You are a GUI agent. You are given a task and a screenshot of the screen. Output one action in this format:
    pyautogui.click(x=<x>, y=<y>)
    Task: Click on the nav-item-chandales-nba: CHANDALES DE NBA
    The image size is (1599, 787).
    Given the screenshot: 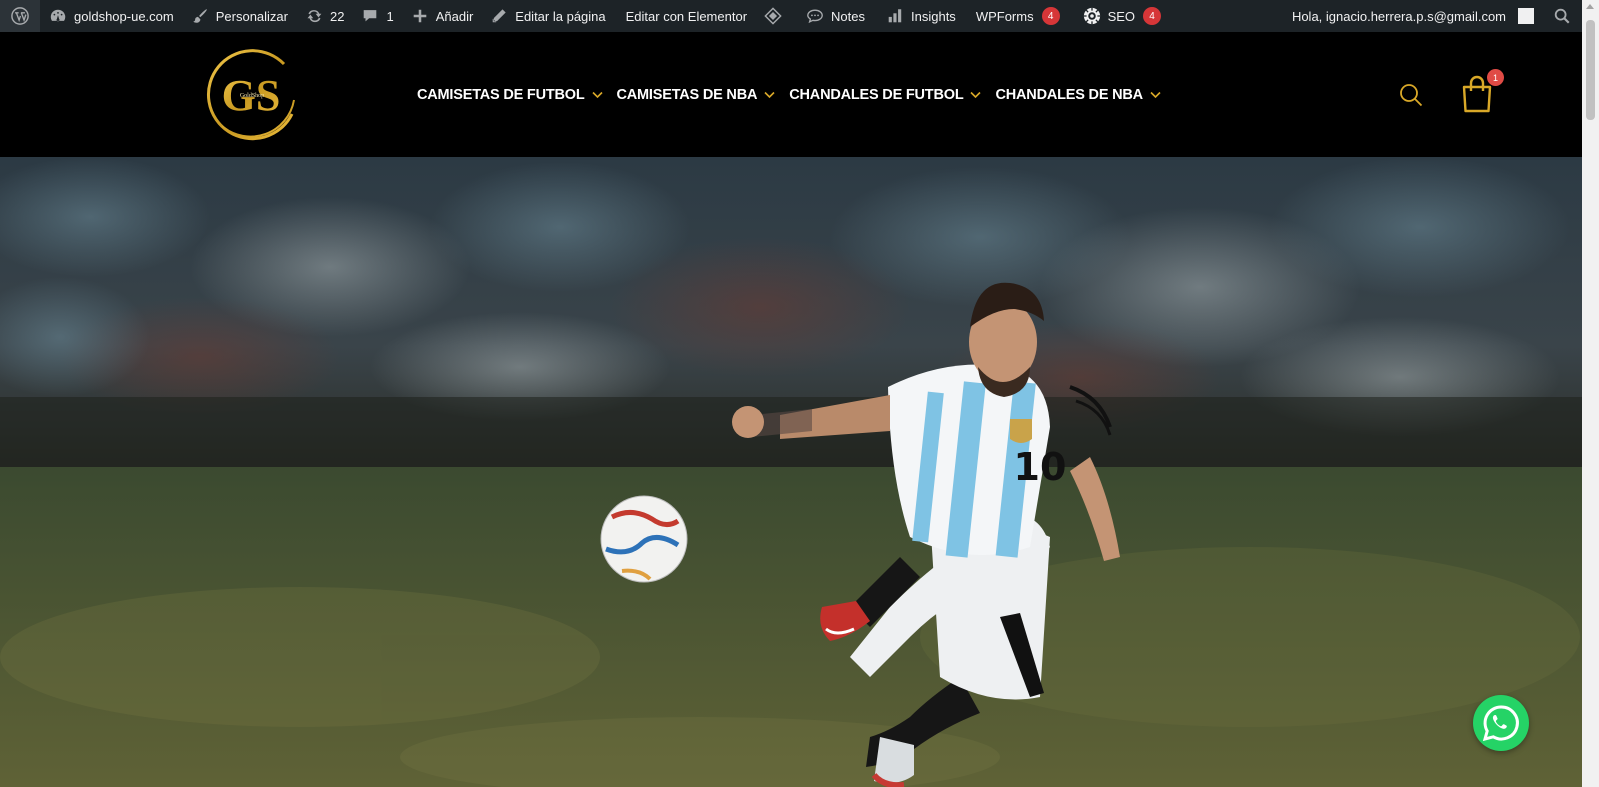 What is the action you would take?
    pyautogui.click(x=1078, y=94)
    